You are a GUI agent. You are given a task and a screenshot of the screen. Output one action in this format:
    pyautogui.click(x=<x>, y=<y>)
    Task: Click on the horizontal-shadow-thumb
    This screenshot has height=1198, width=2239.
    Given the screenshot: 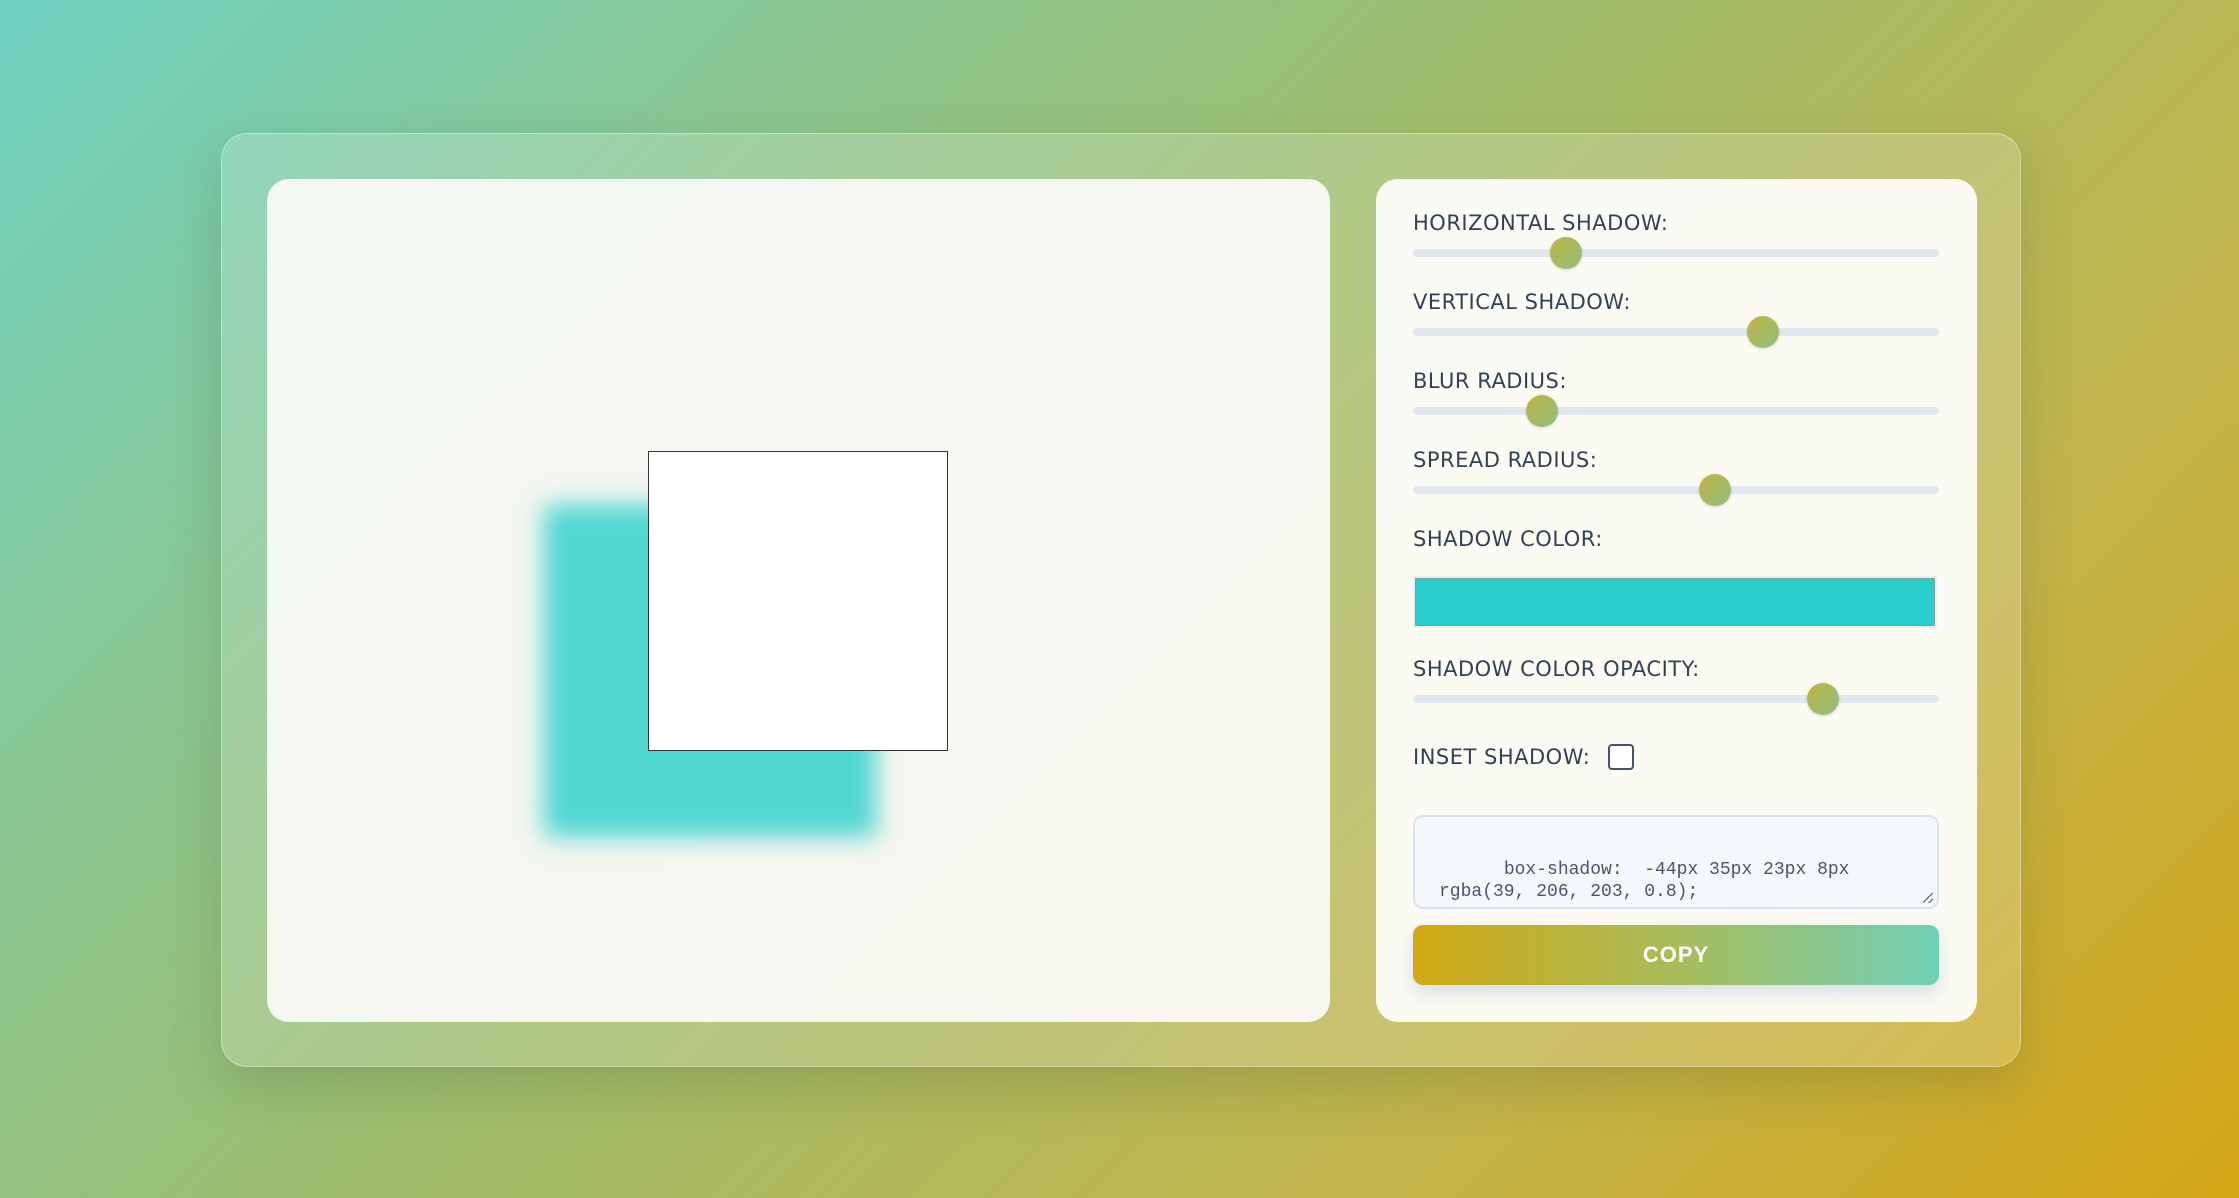 What is the action you would take?
    pyautogui.click(x=1565, y=253)
    